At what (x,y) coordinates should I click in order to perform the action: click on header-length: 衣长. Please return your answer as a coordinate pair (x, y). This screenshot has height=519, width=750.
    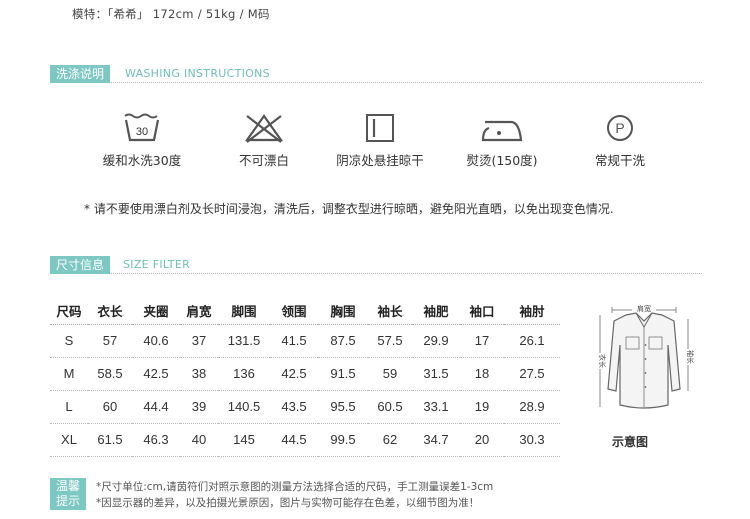
    Looking at the image, I should click on (110, 311).